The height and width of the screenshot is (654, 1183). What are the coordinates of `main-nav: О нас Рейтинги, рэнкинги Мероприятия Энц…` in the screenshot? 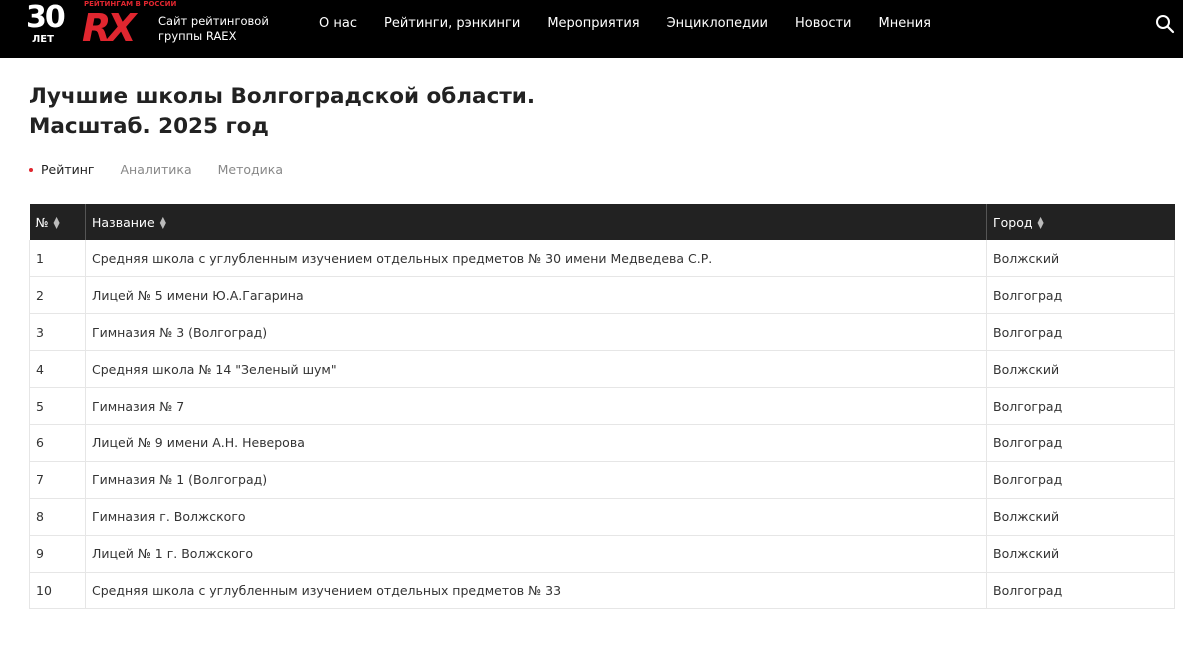 It's located at (638, 24).